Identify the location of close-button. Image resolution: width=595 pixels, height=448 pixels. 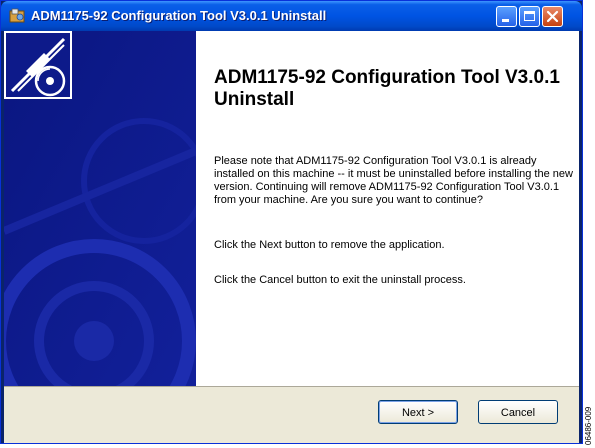
(552, 16).